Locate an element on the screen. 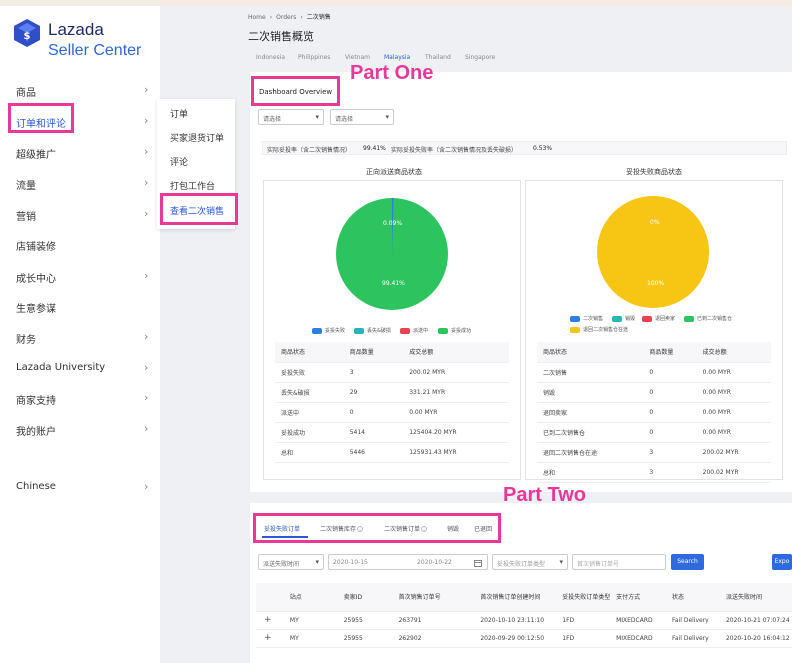  tab-orders-3: 销毁 is located at coordinates (453, 528).